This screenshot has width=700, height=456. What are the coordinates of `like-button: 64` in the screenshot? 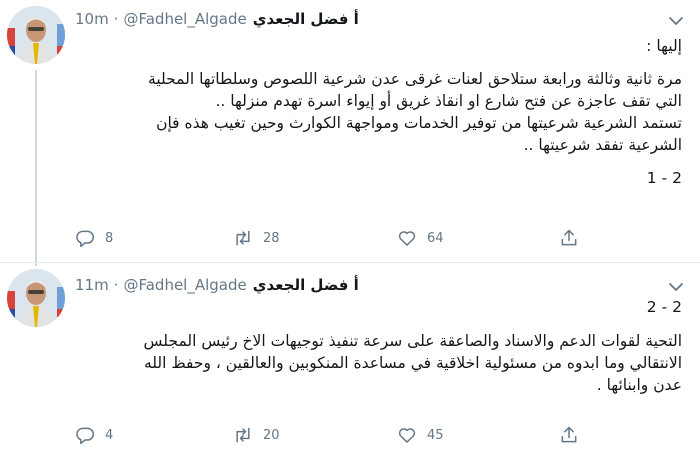 It's located at (420, 238).